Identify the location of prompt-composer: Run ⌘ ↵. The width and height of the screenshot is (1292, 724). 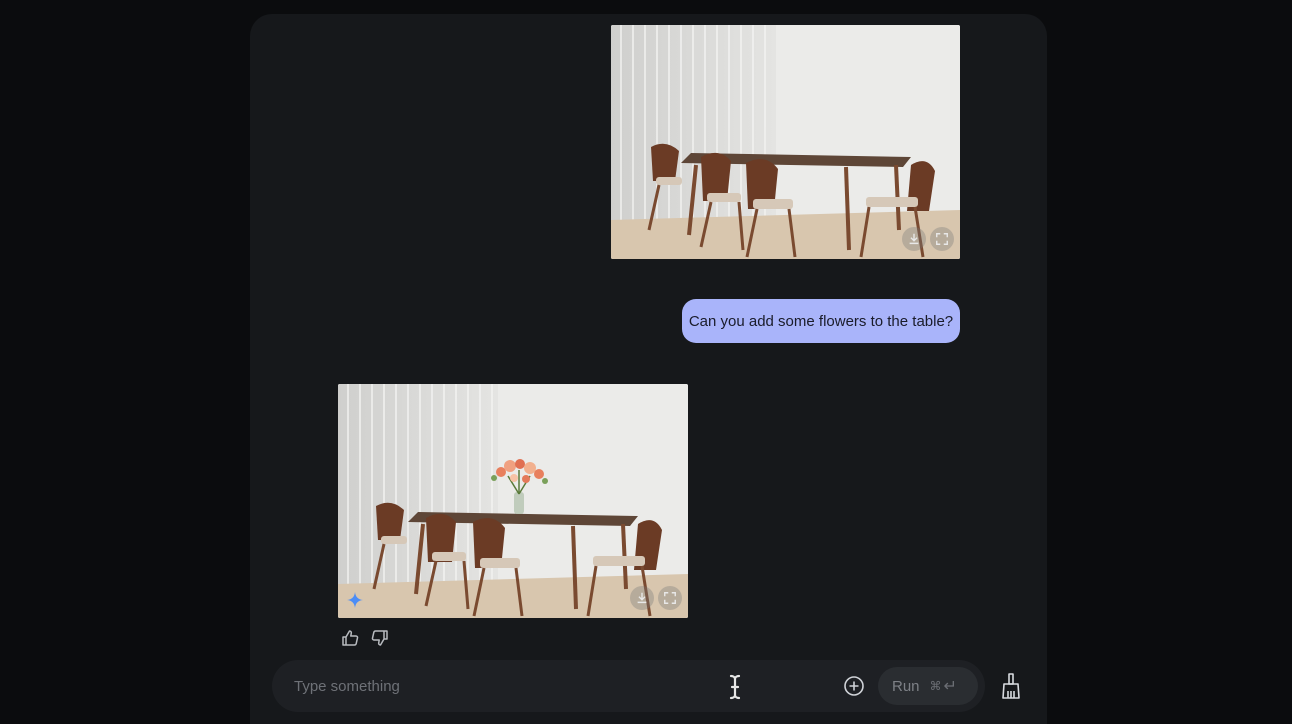
(628, 686).